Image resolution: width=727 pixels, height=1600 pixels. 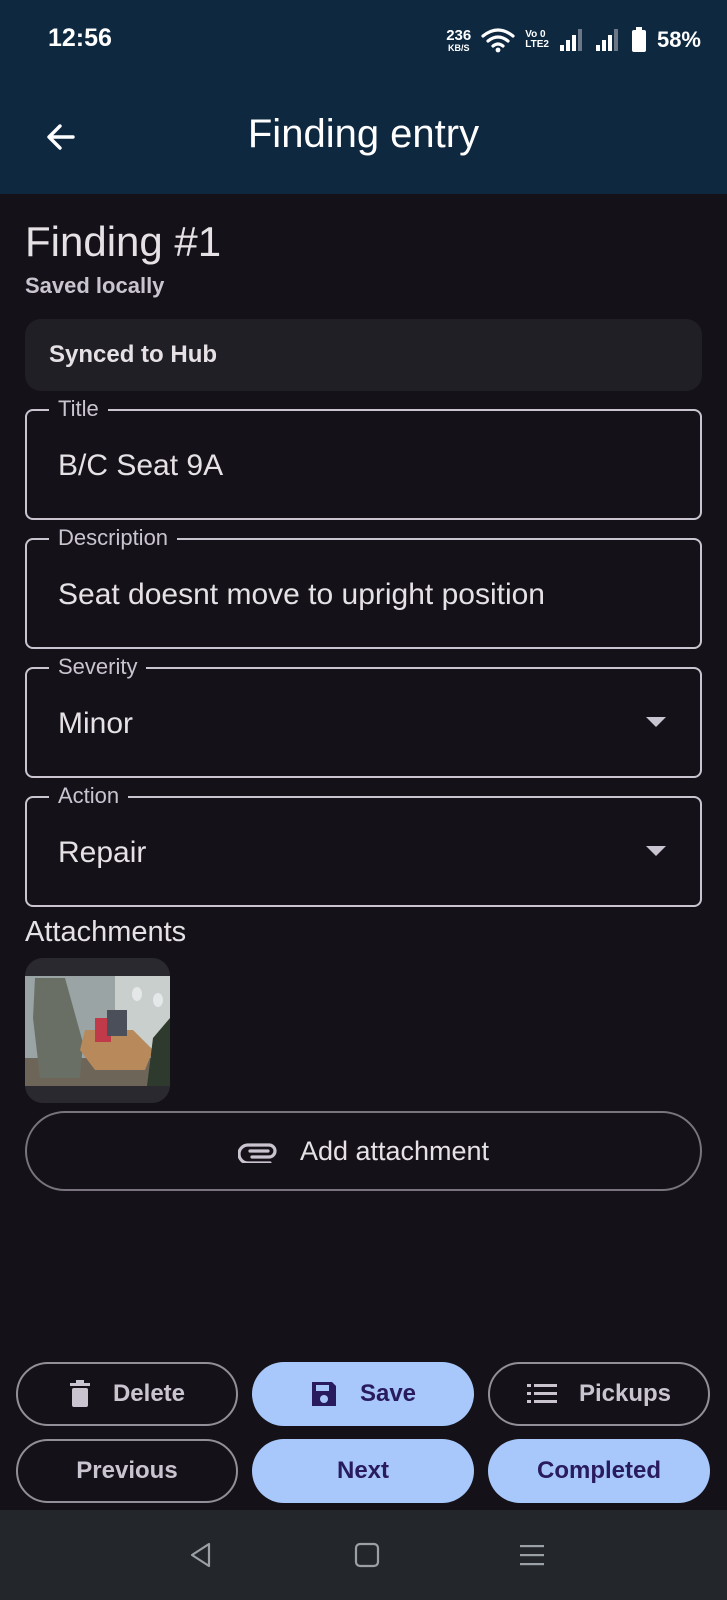 What do you see at coordinates (323, 1394) in the screenshot?
I see `save-icon` at bounding box center [323, 1394].